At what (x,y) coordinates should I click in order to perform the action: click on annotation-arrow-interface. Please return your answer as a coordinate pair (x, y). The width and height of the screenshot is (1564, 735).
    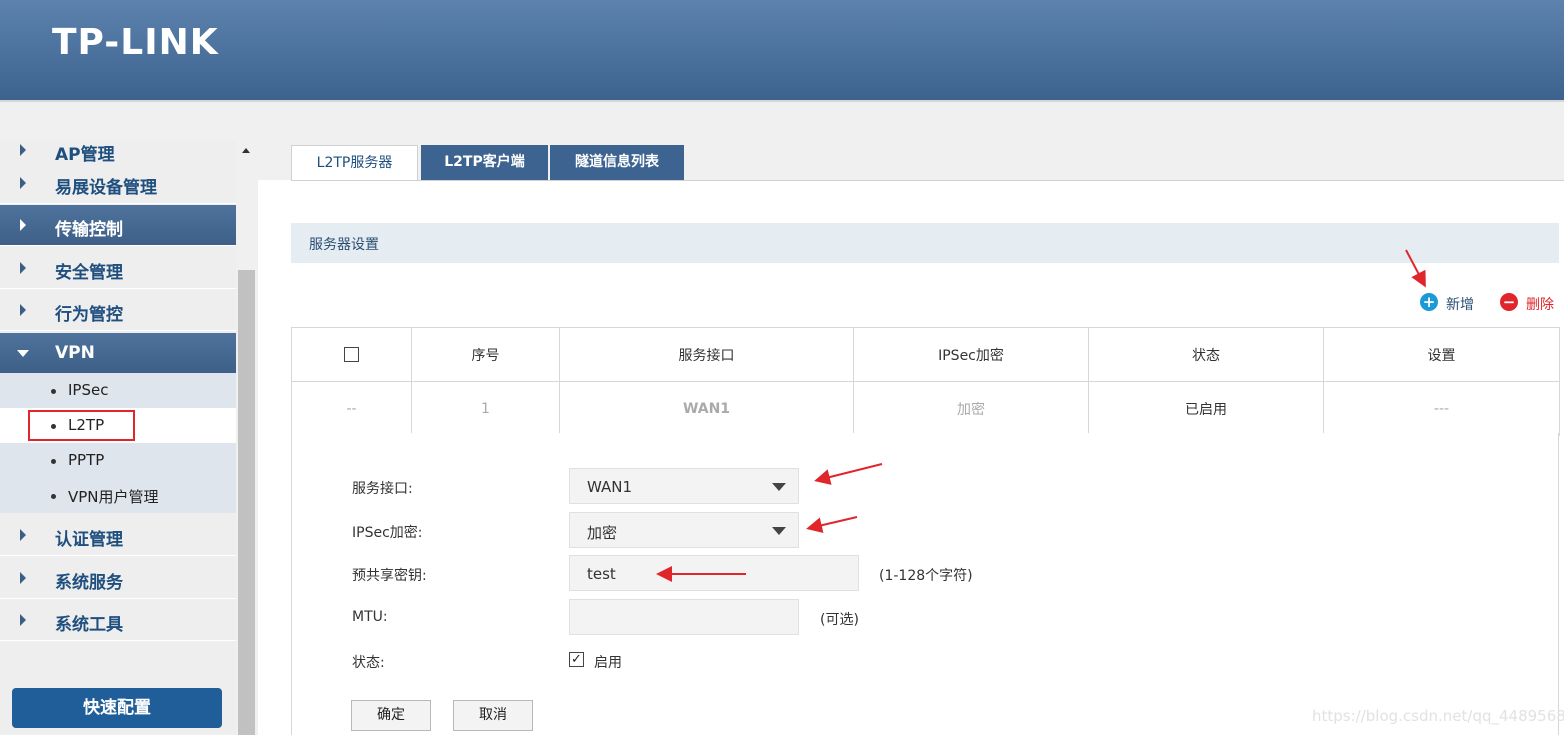
    Looking at the image, I should click on (848, 474).